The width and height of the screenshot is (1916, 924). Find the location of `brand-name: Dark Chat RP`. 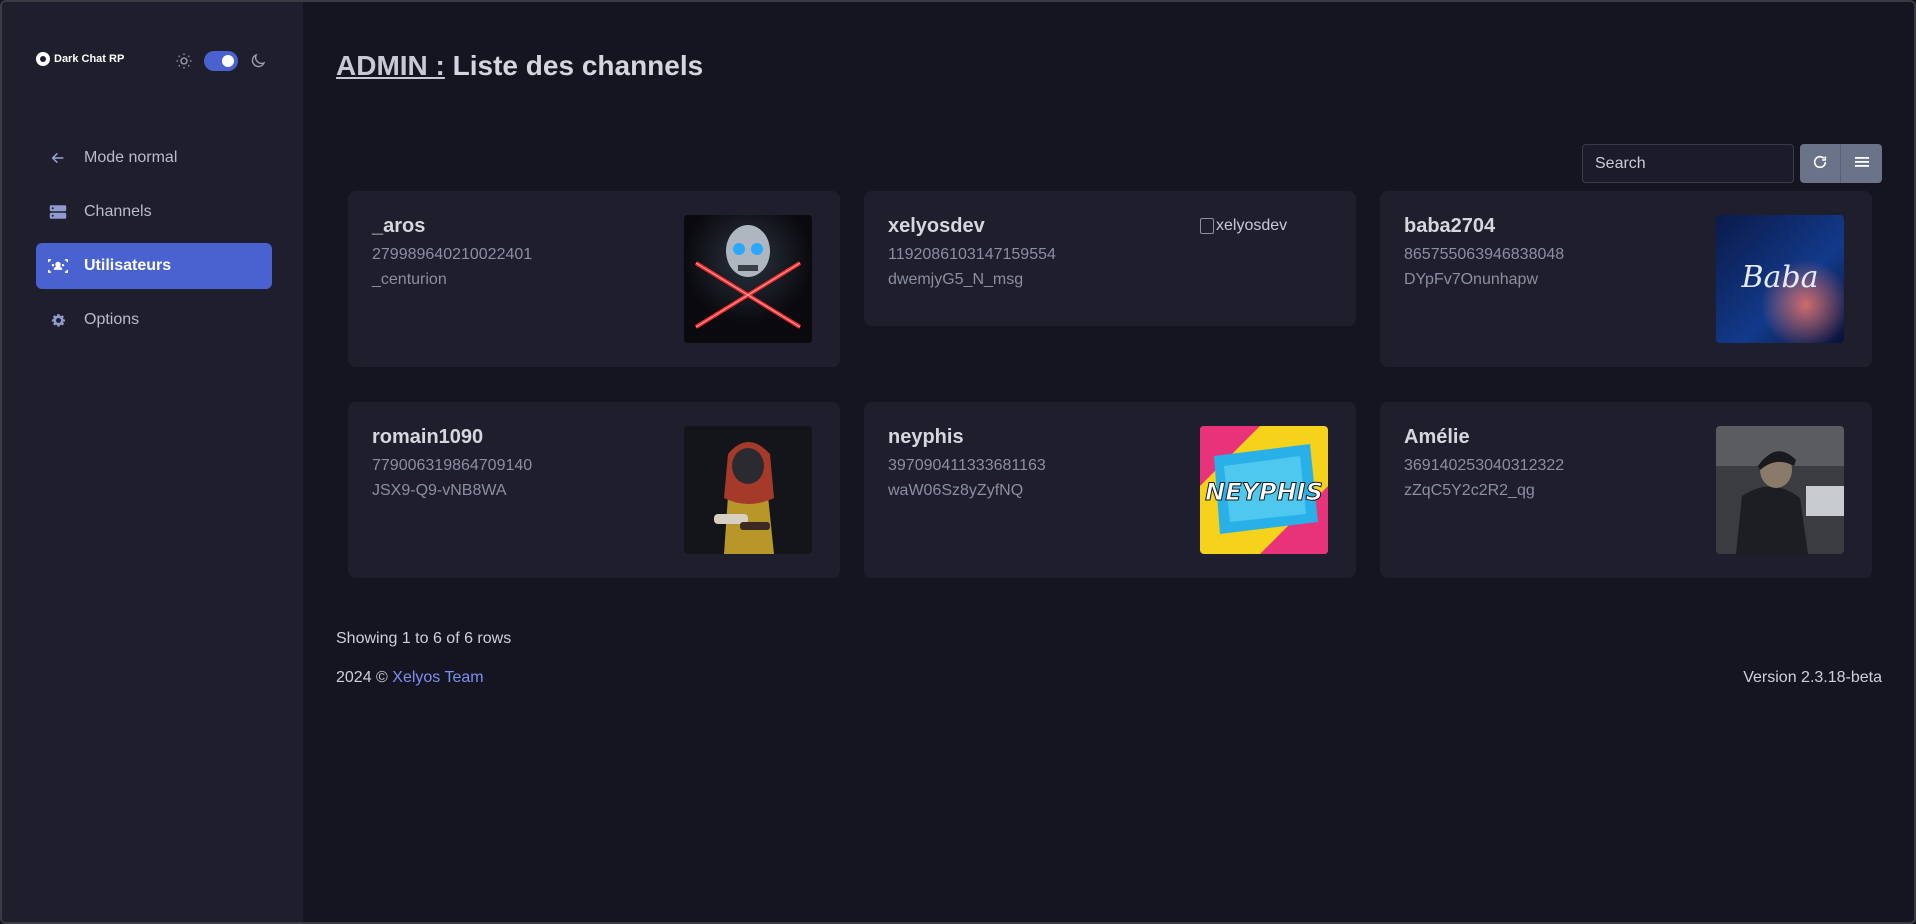

brand-name: Dark Chat RP is located at coordinates (89, 59).